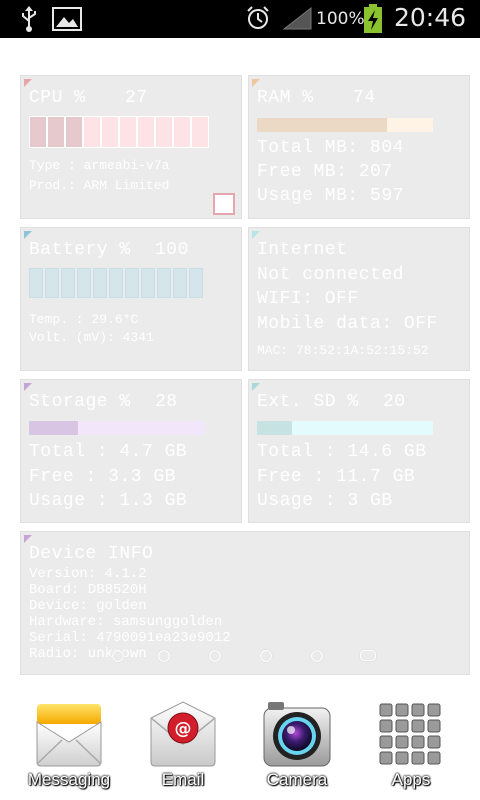 Image resolution: width=480 pixels, height=800 pixels. What do you see at coordinates (330, 196) in the screenshot?
I see `ram-usage: Usage MB: 597` at bounding box center [330, 196].